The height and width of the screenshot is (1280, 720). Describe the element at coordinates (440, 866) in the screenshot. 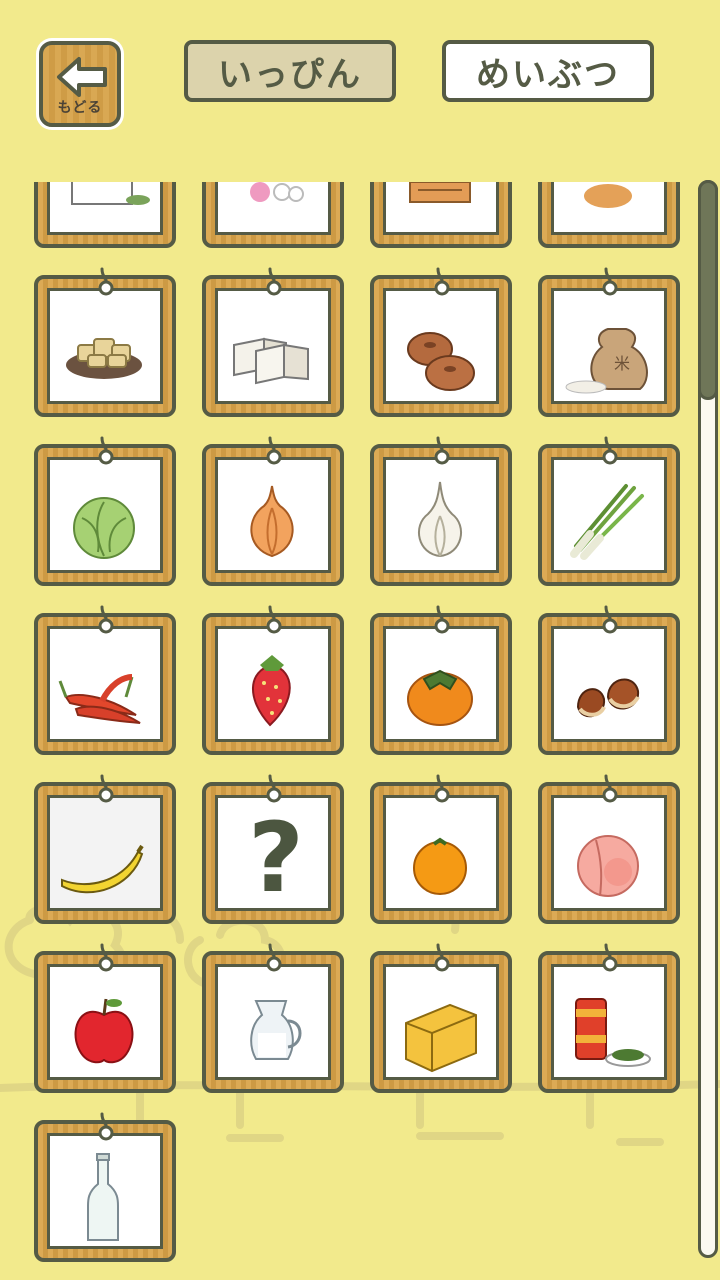

I see `mandarin-orange-icon` at that location.